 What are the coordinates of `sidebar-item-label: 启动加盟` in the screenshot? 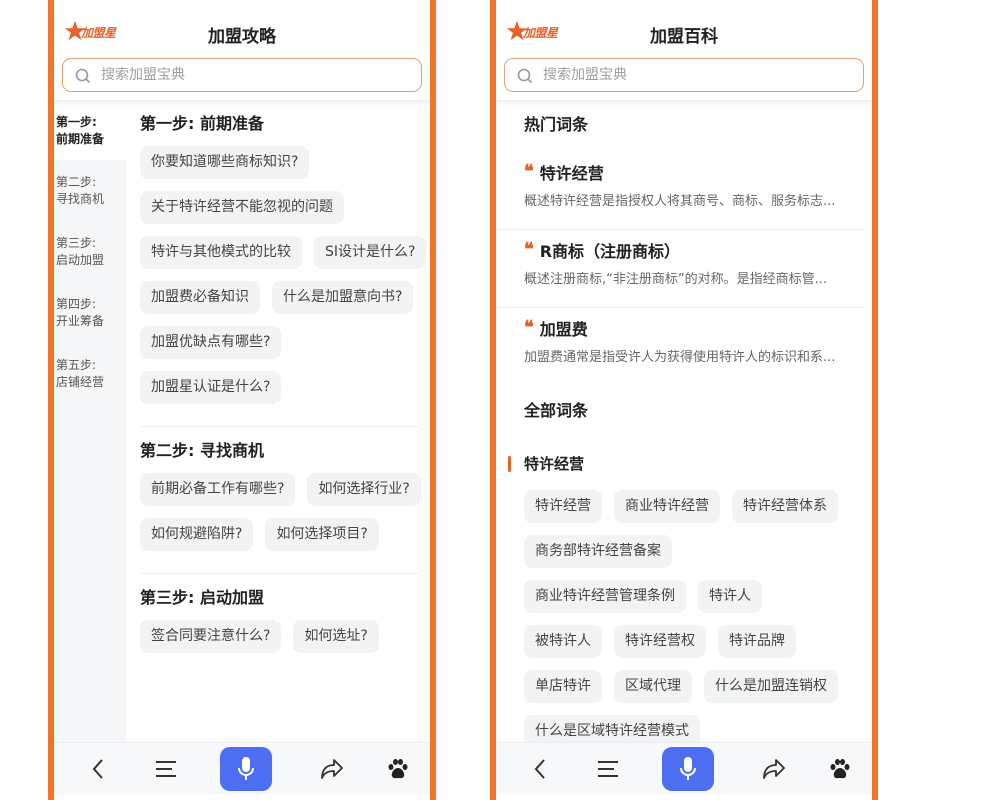 It's located at (80, 260).